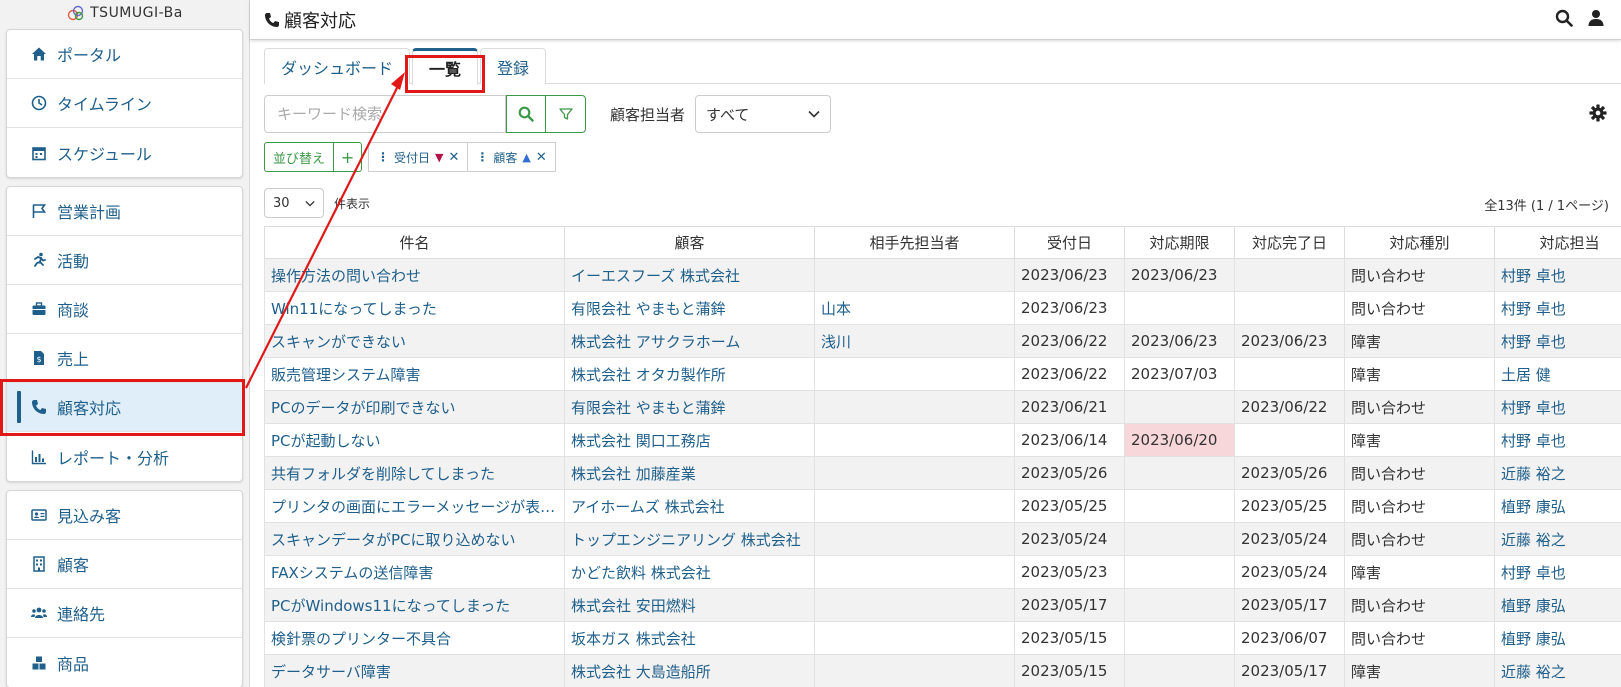 This screenshot has width=1621, height=687. Describe the element at coordinates (689, 572) in the screenshot. I see `table-cell: かどた飲料 株式会社` at that location.